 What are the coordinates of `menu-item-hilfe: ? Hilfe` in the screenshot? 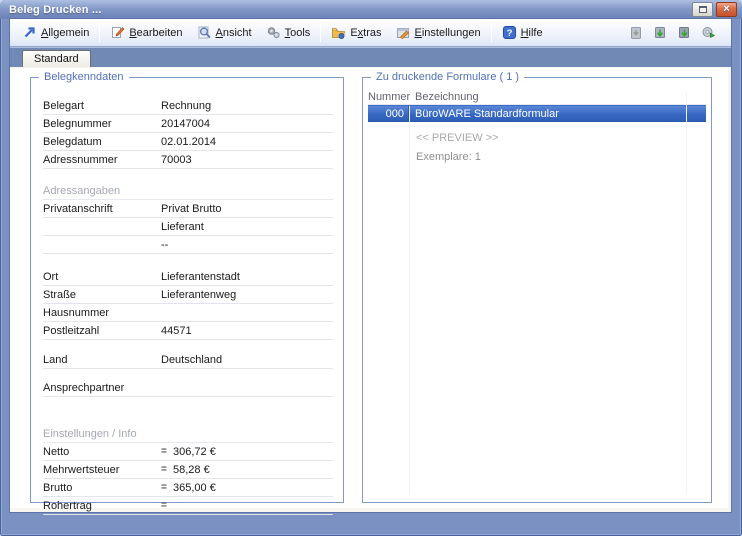 It's located at (522, 32).